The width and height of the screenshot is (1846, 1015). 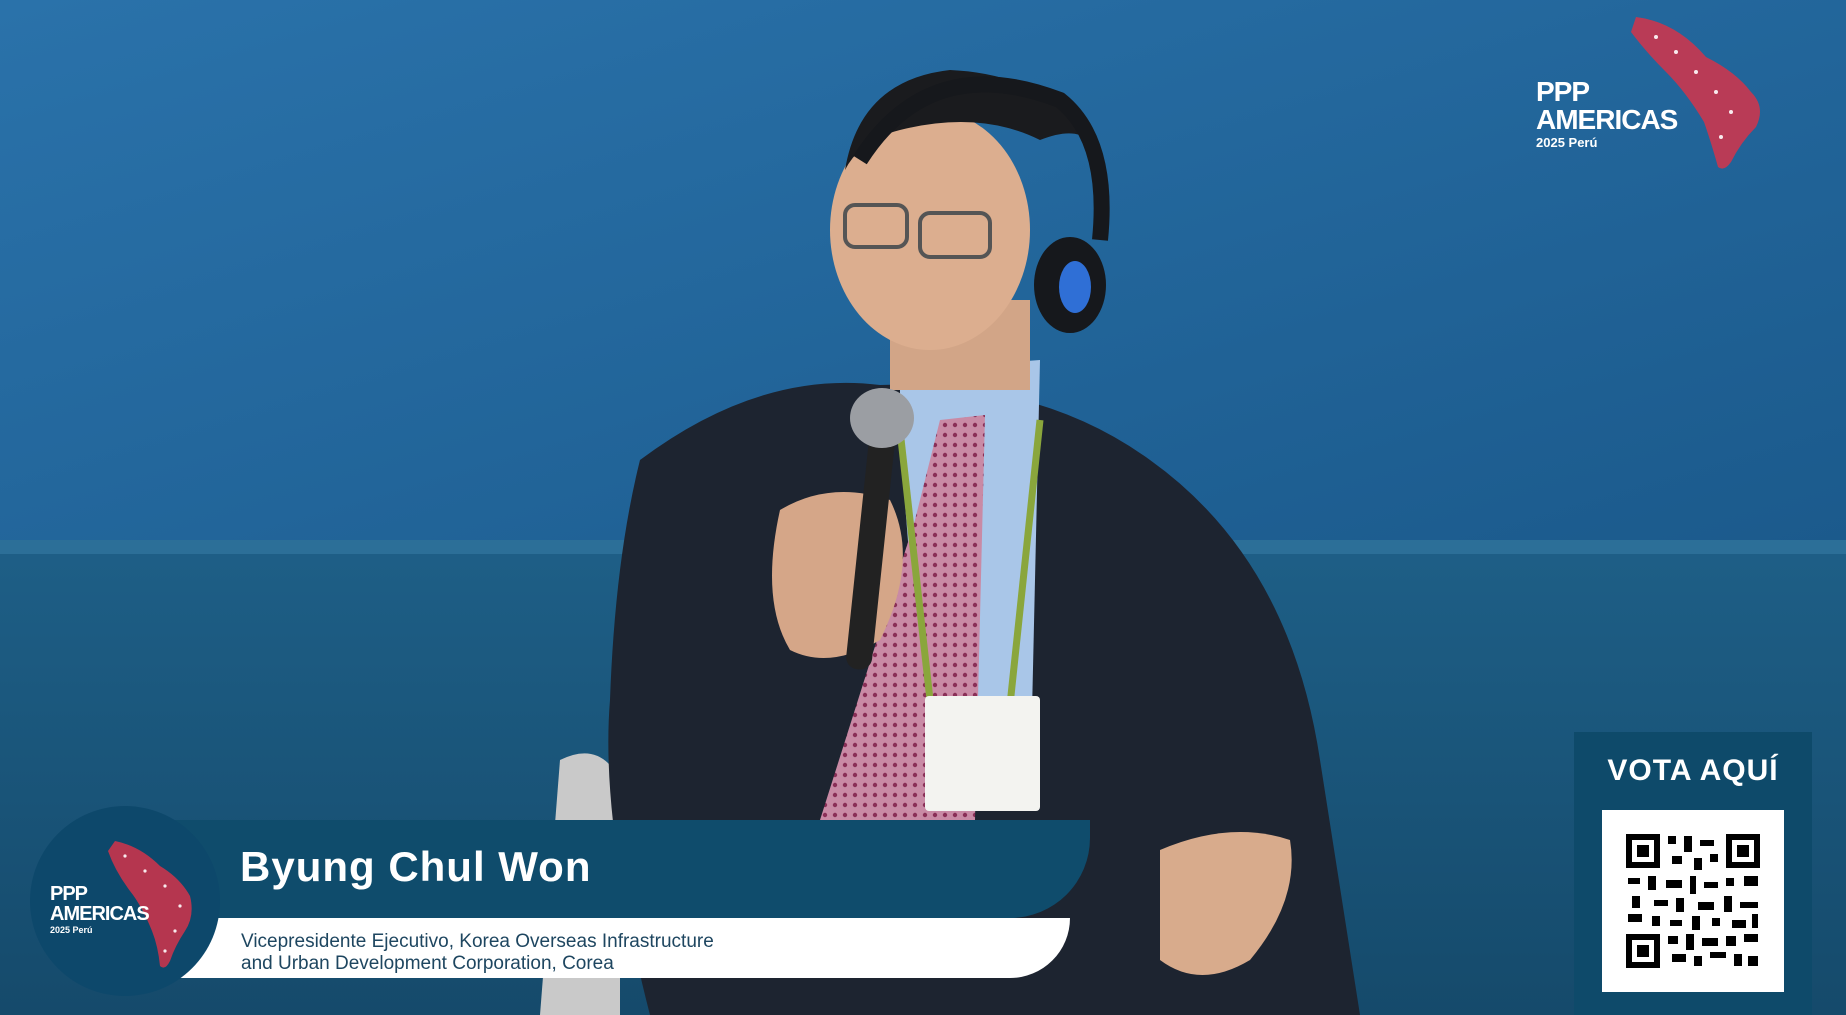 I want to click on speaker-title-line2: and Urban Development Corporation, Corea, so click(x=427, y=963).